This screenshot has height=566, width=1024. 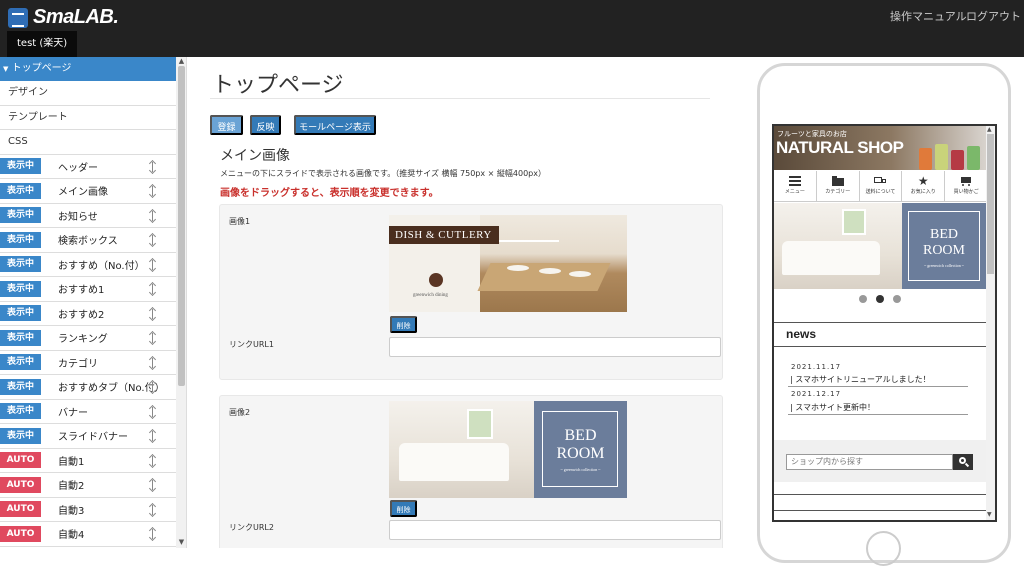 I want to click on page-title: トップページ, so click(x=278, y=85).